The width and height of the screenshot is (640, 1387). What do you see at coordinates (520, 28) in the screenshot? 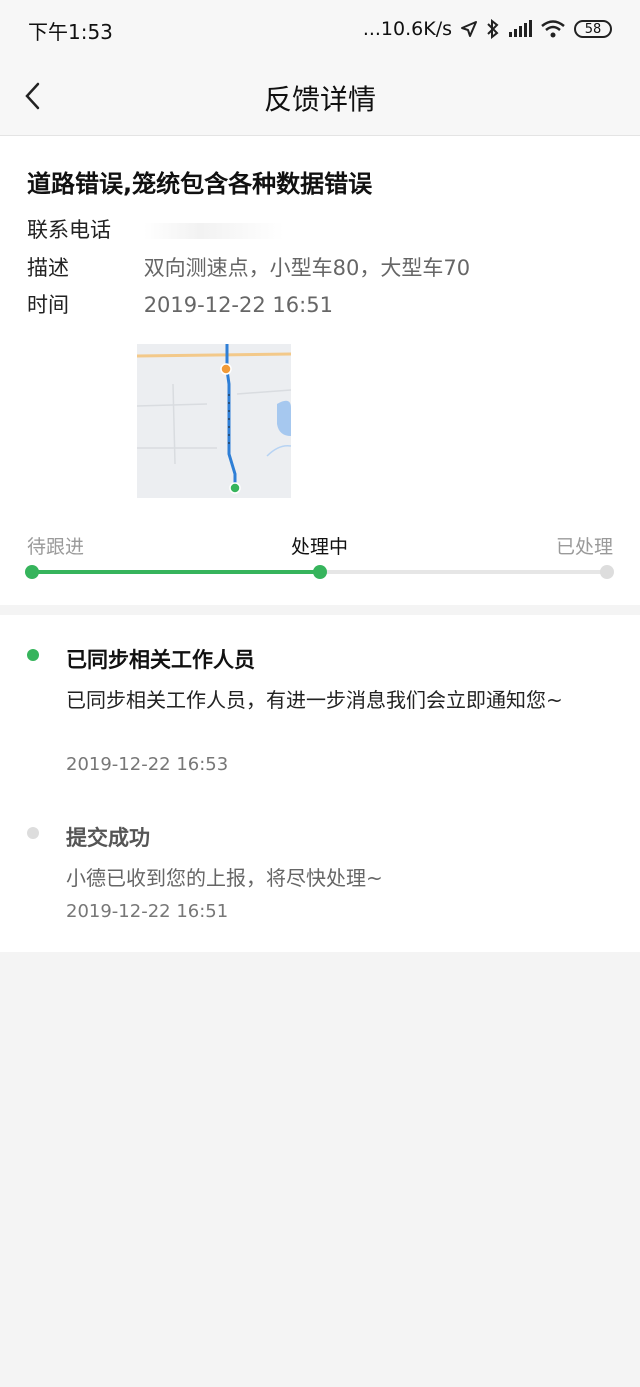
I see `signal-icon` at bounding box center [520, 28].